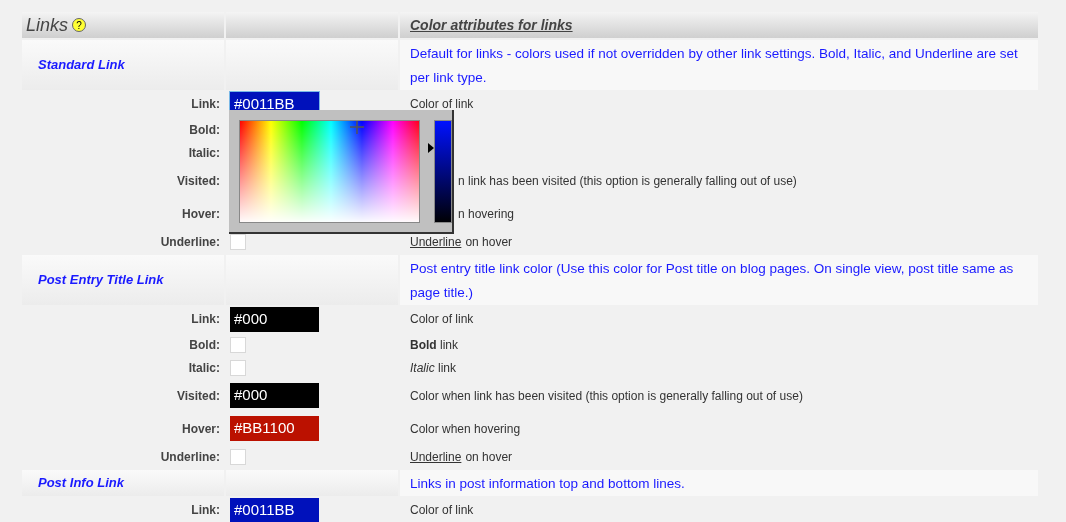  I want to click on link-type-title: Post Info Link, so click(81, 483).